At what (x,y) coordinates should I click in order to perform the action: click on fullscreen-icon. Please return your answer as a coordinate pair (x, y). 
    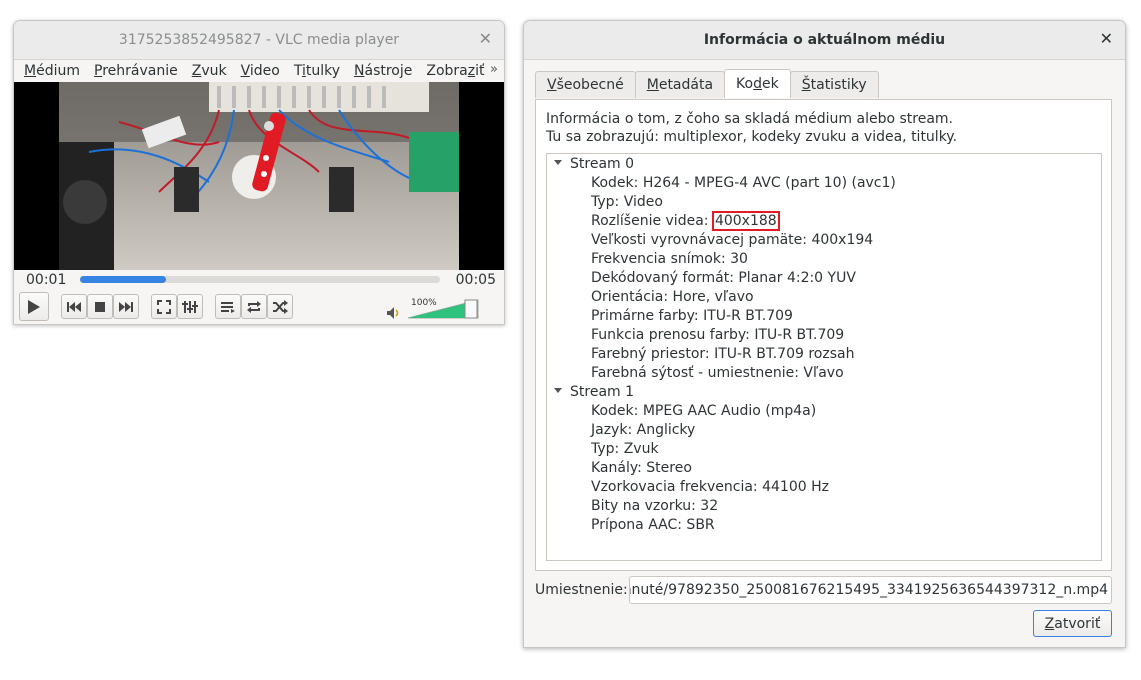
    Looking at the image, I should click on (164, 306).